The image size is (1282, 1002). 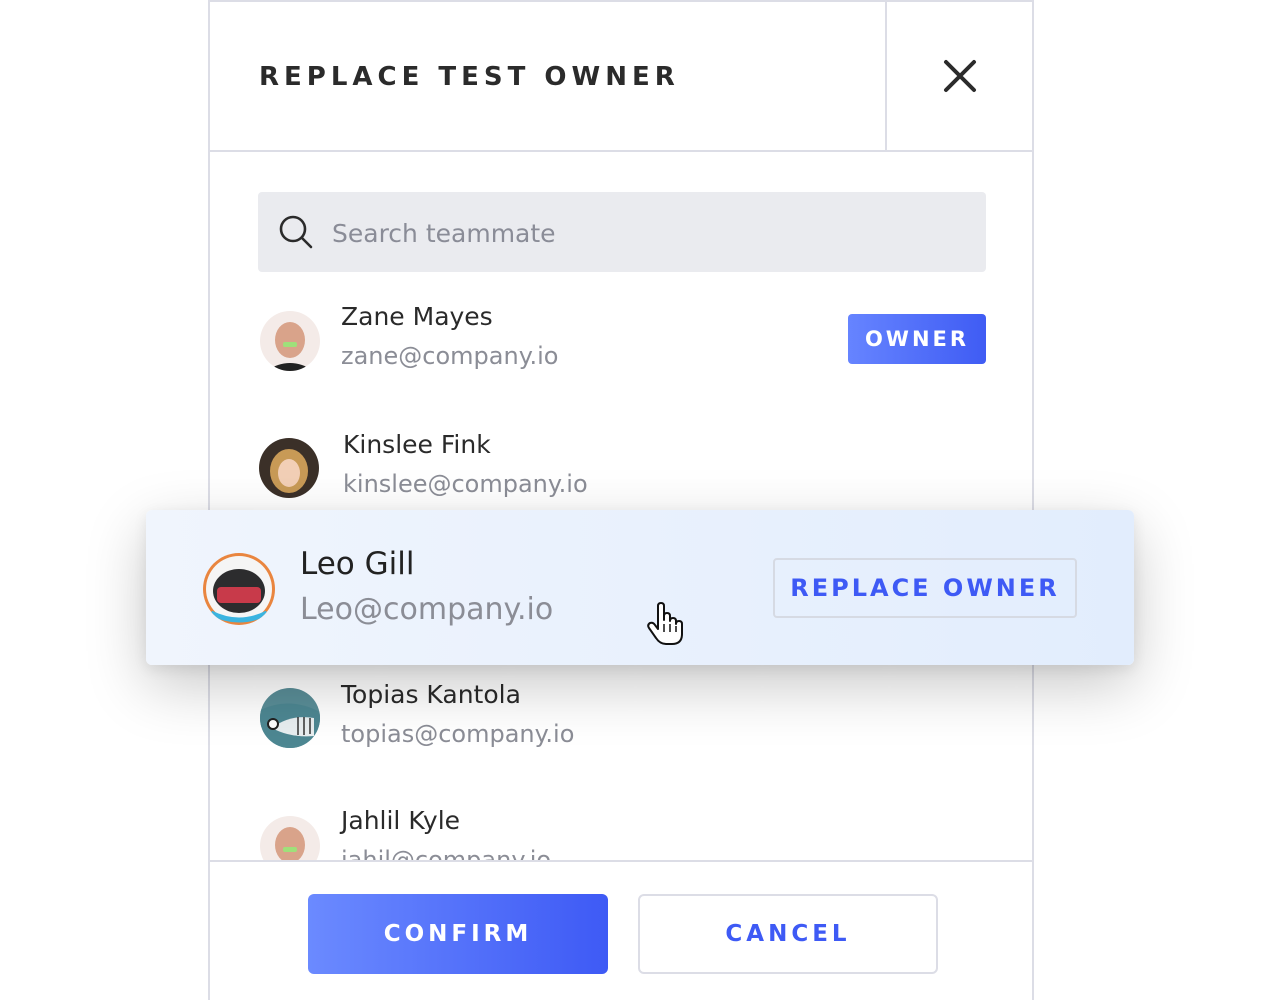 I want to click on close-button, so click(x=958, y=76).